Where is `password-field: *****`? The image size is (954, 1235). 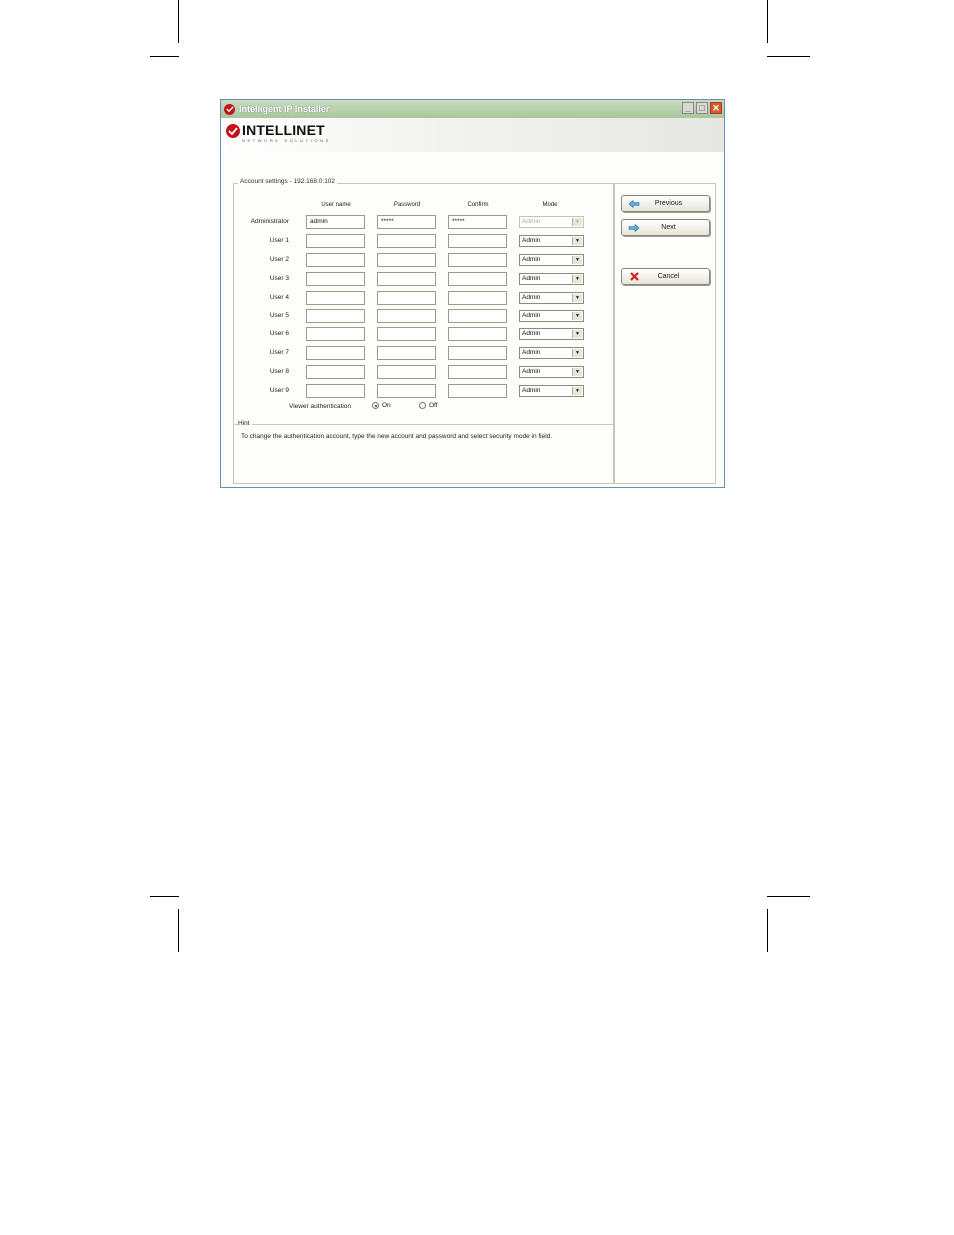 password-field: ***** is located at coordinates (406, 222).